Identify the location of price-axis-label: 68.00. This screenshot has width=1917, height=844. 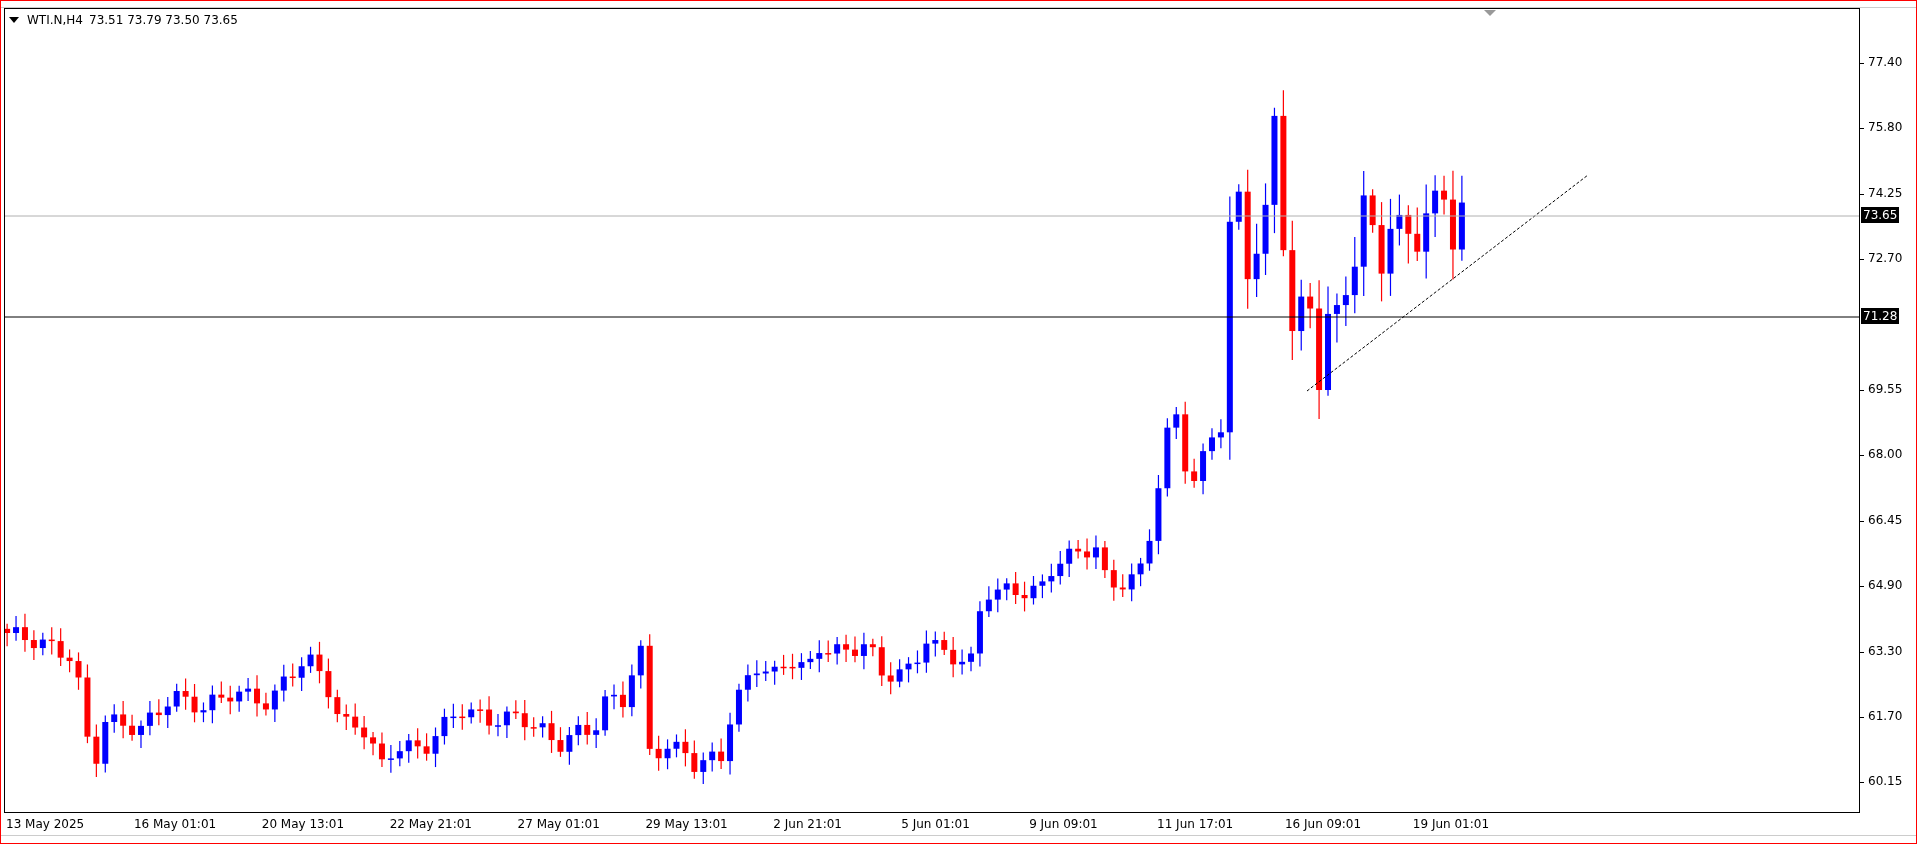
(1885, 454).